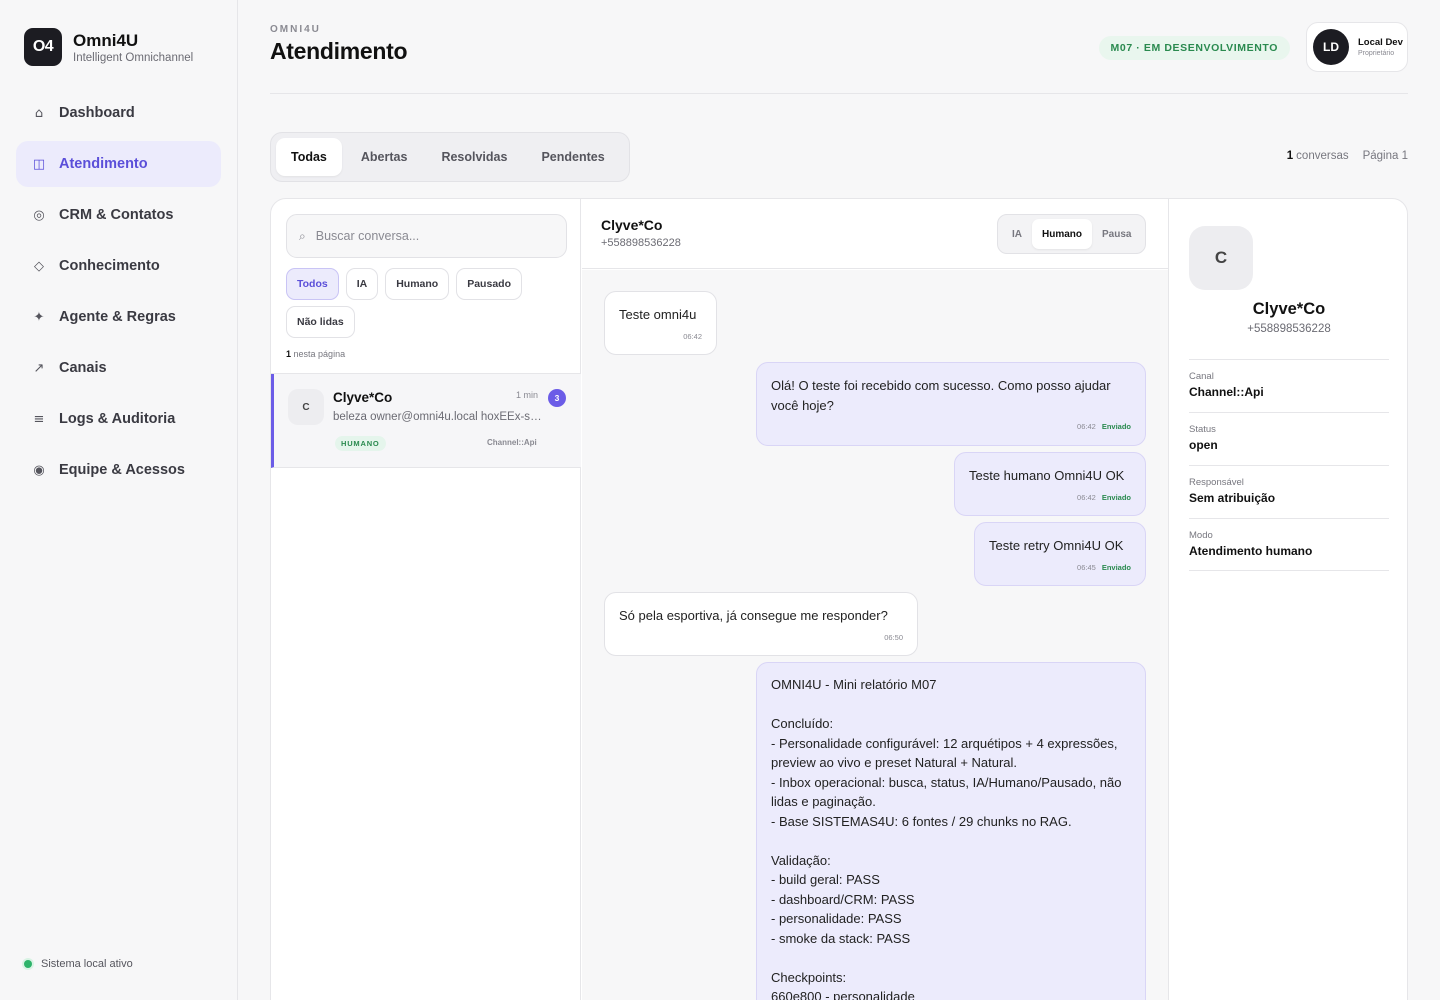 This screenshot has height=1000, width=1440. I want to click on contact-name: Clyve*Co, so click(1289, 309).